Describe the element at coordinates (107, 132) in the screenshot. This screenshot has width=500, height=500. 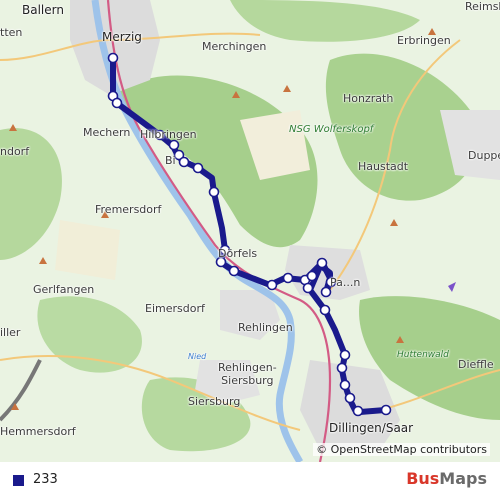
I see `place-label: Mechern` at that location.